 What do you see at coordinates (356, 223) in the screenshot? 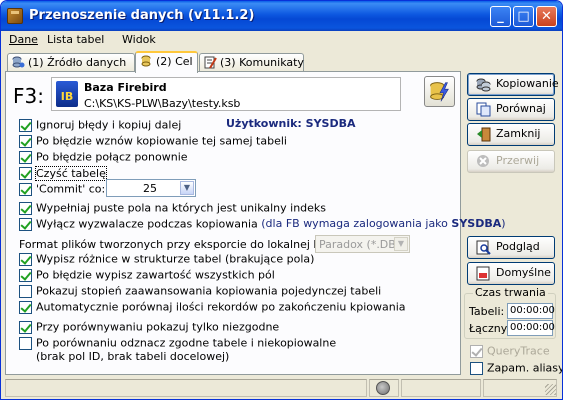
I see `trigger-note: (dla FB wymaga zalogowania jako` at bounding box center [356, 223].